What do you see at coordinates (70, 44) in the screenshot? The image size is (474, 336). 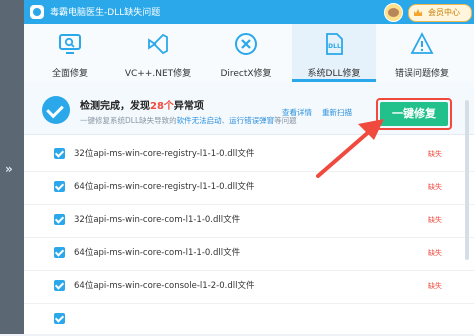 I see `monitor-scan-icon` at bounding box center [70, 44].